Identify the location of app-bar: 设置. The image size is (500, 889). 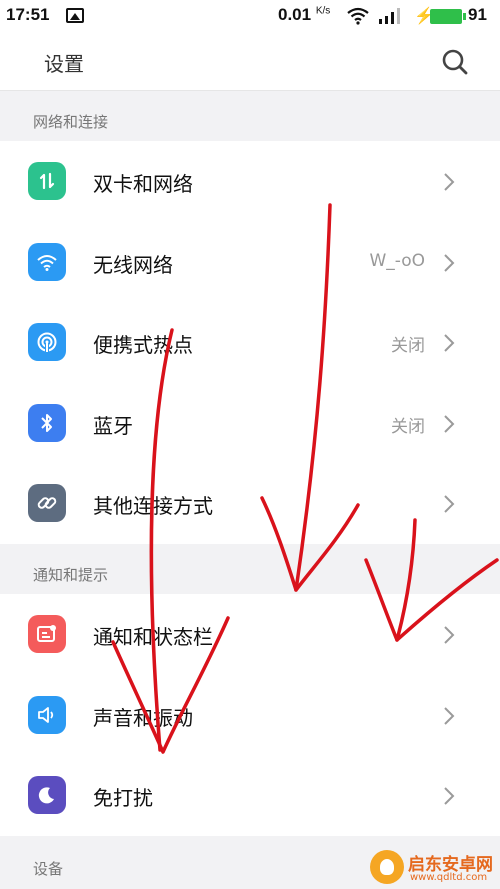
(250, 62).